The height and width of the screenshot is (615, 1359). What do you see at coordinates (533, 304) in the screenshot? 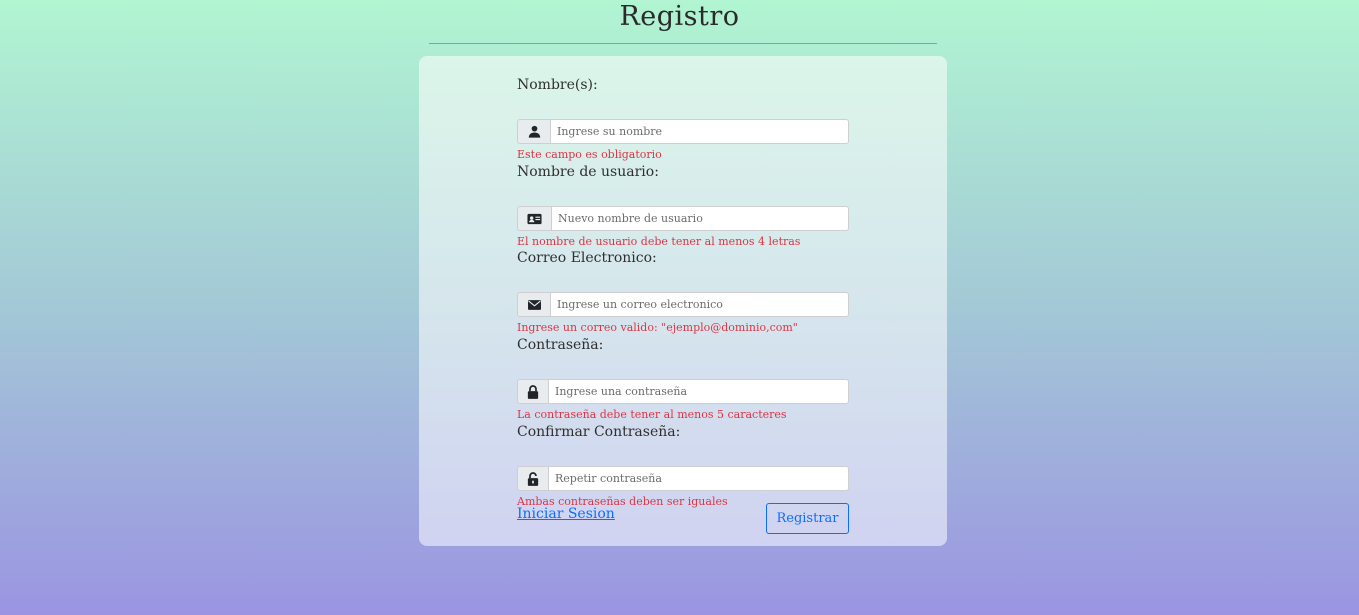
I see `envelope-icon` at bounding box center [533, 304].